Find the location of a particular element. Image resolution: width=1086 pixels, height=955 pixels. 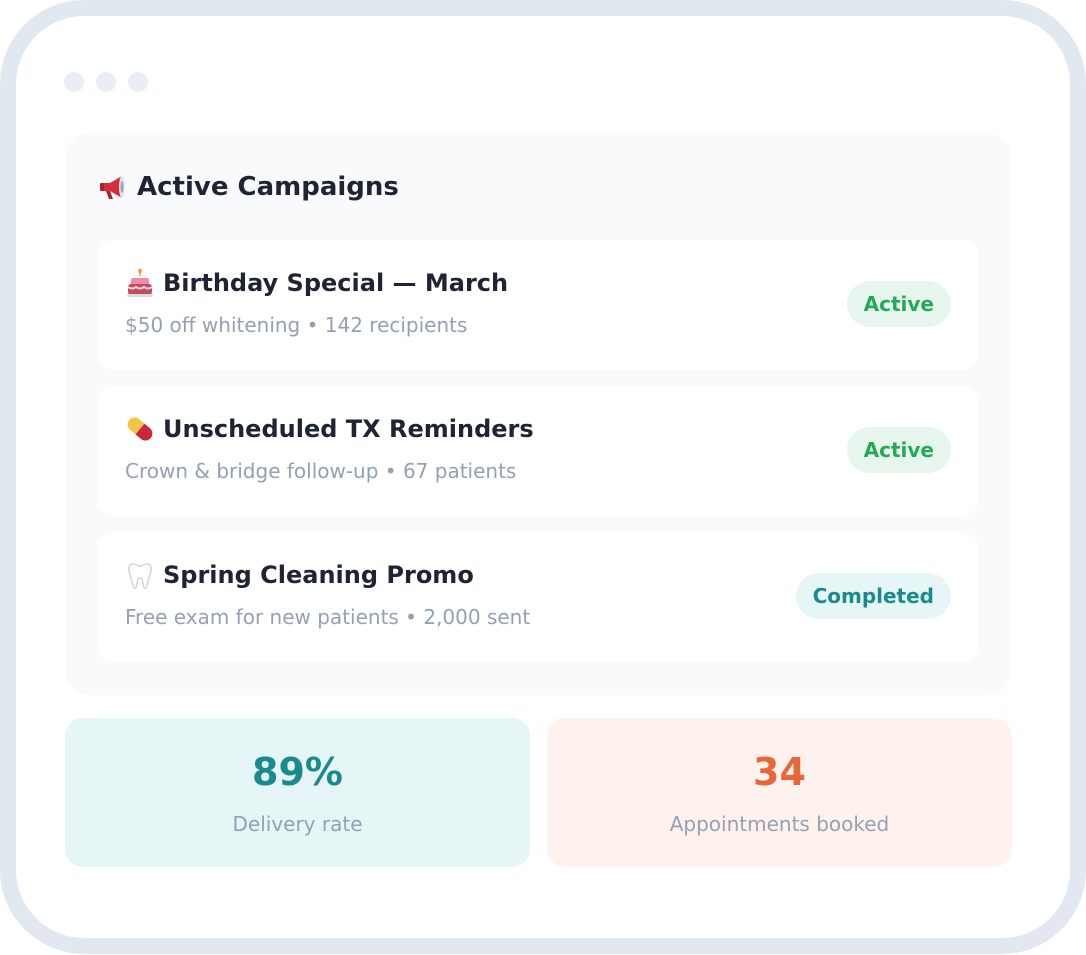

birthday-cake-icon is located at coordinates (140, 282).